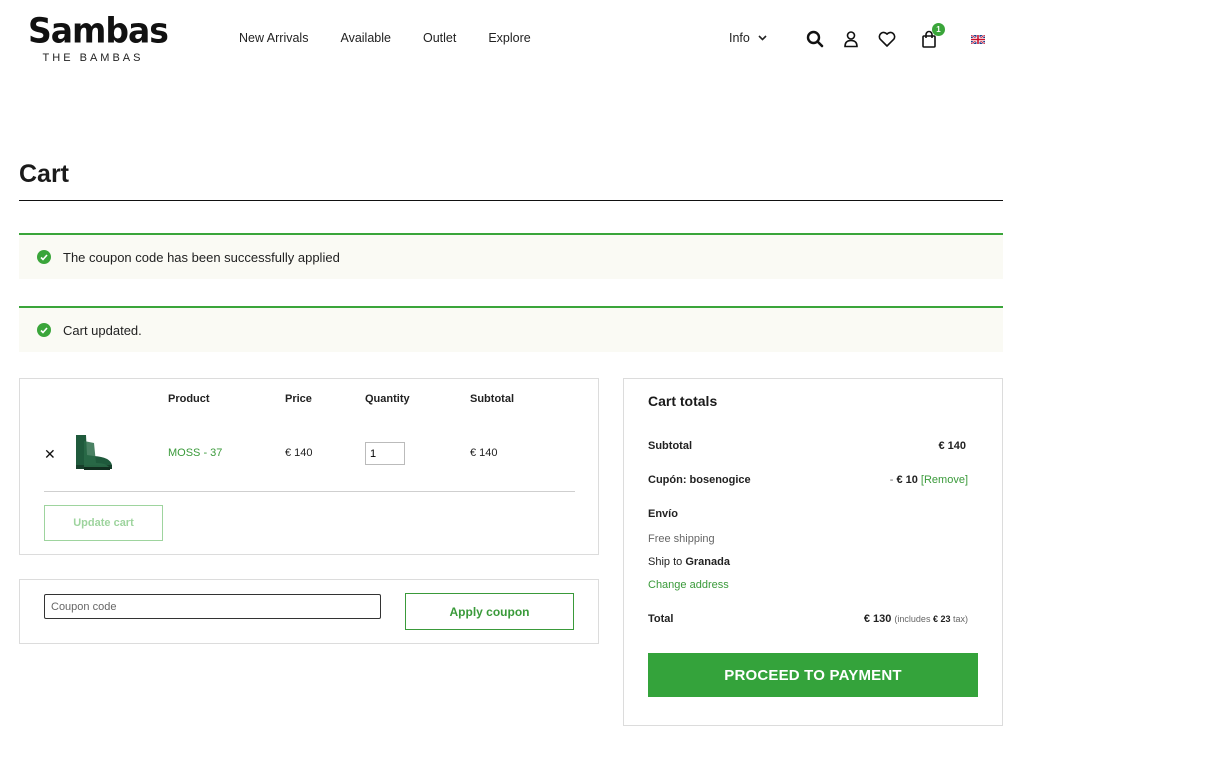 Image resolution: width=1215 pixels, height=780 pixels. I want to click on remove-coupon-link: [Remove], so click(944, 480).